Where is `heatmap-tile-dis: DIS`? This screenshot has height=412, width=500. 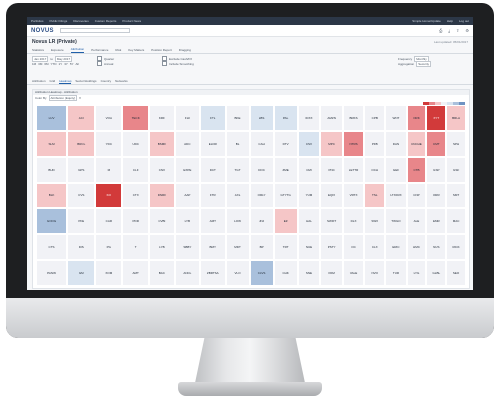 heatmap-tile-dis: DIS is located at coordinates (81, 247).